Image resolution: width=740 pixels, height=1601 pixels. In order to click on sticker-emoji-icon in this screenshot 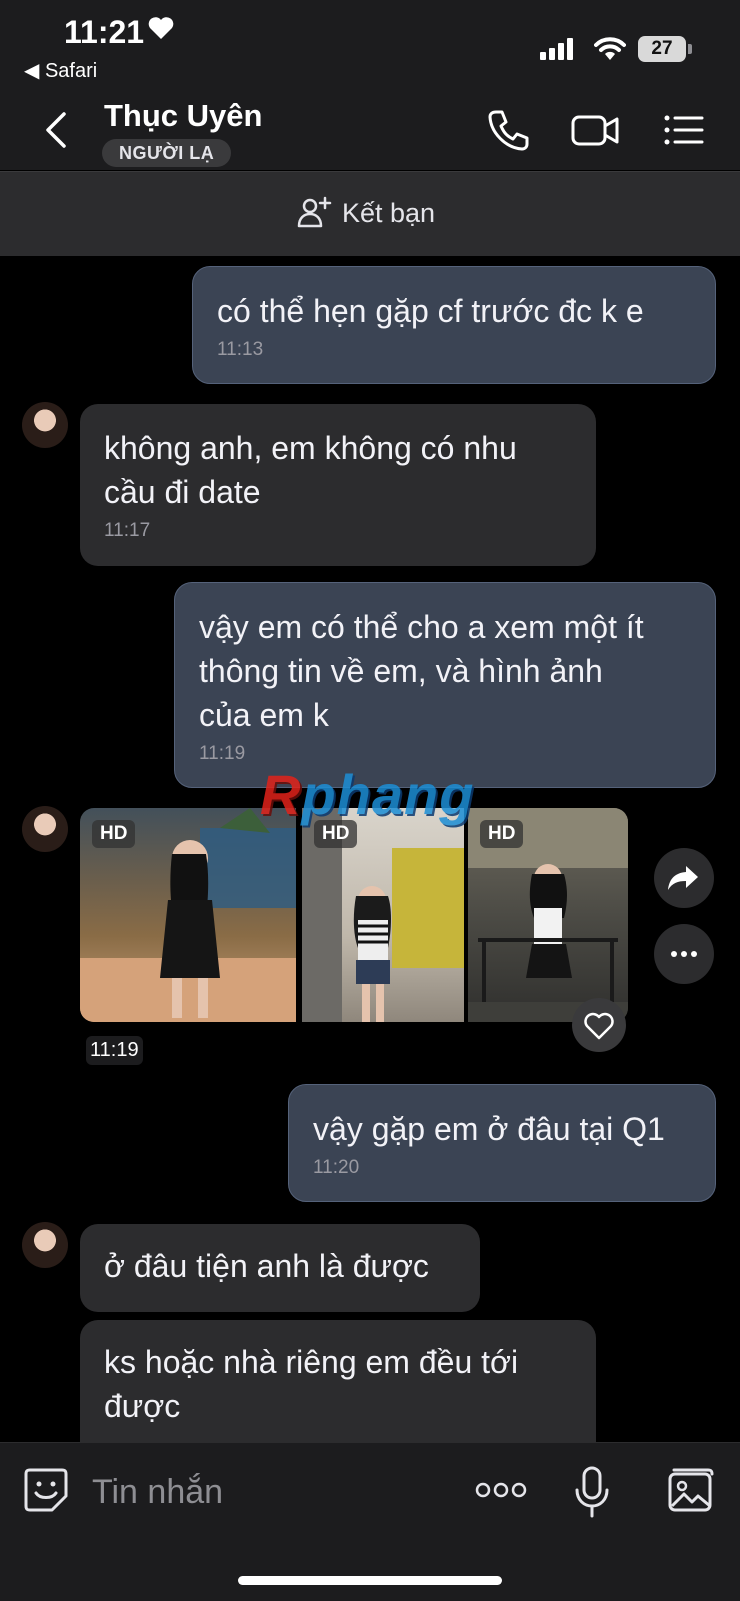, I will do `click(46, 1490)`.